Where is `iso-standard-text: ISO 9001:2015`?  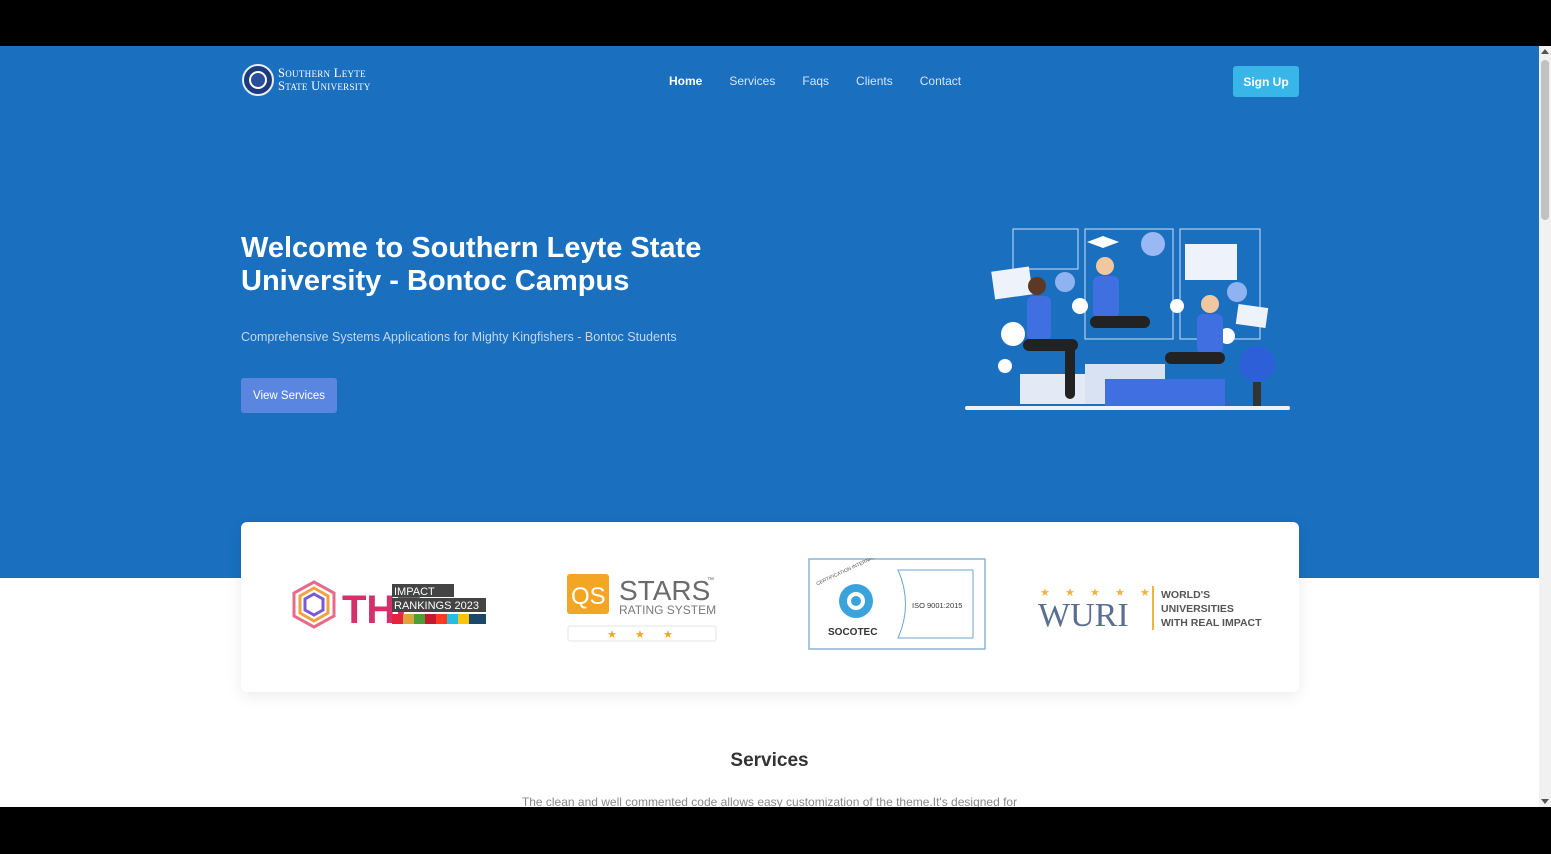 iso-standard-text: ISO 9001:2015 is located at coordinates (937, 605).